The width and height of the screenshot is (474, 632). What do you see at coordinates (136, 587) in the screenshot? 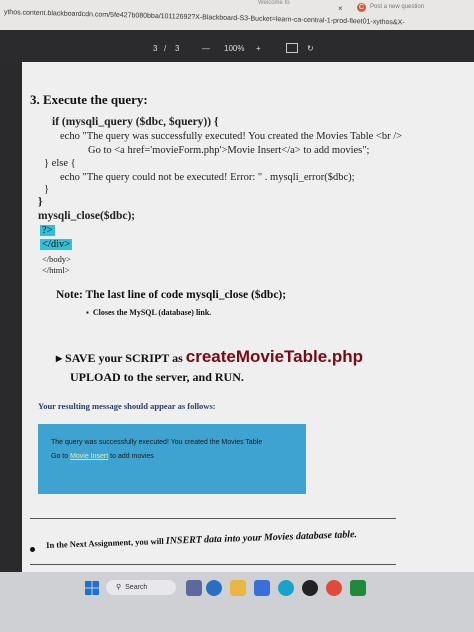
I see `search-label: Search` at bounding box center [136, 587].